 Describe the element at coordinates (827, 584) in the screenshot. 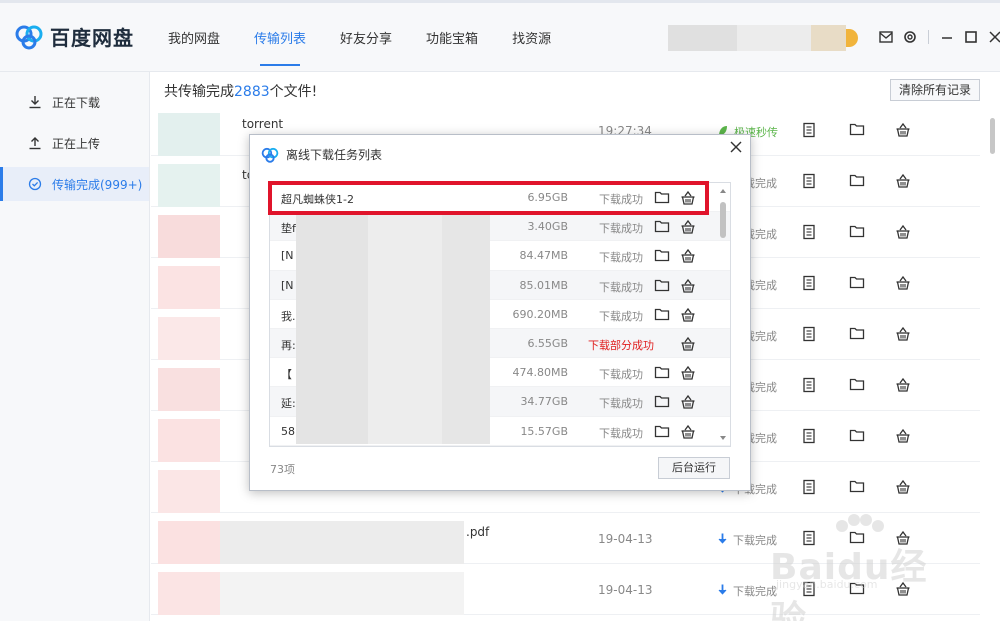

I see `watermark-url: jingyan.baidu.com` at that location.